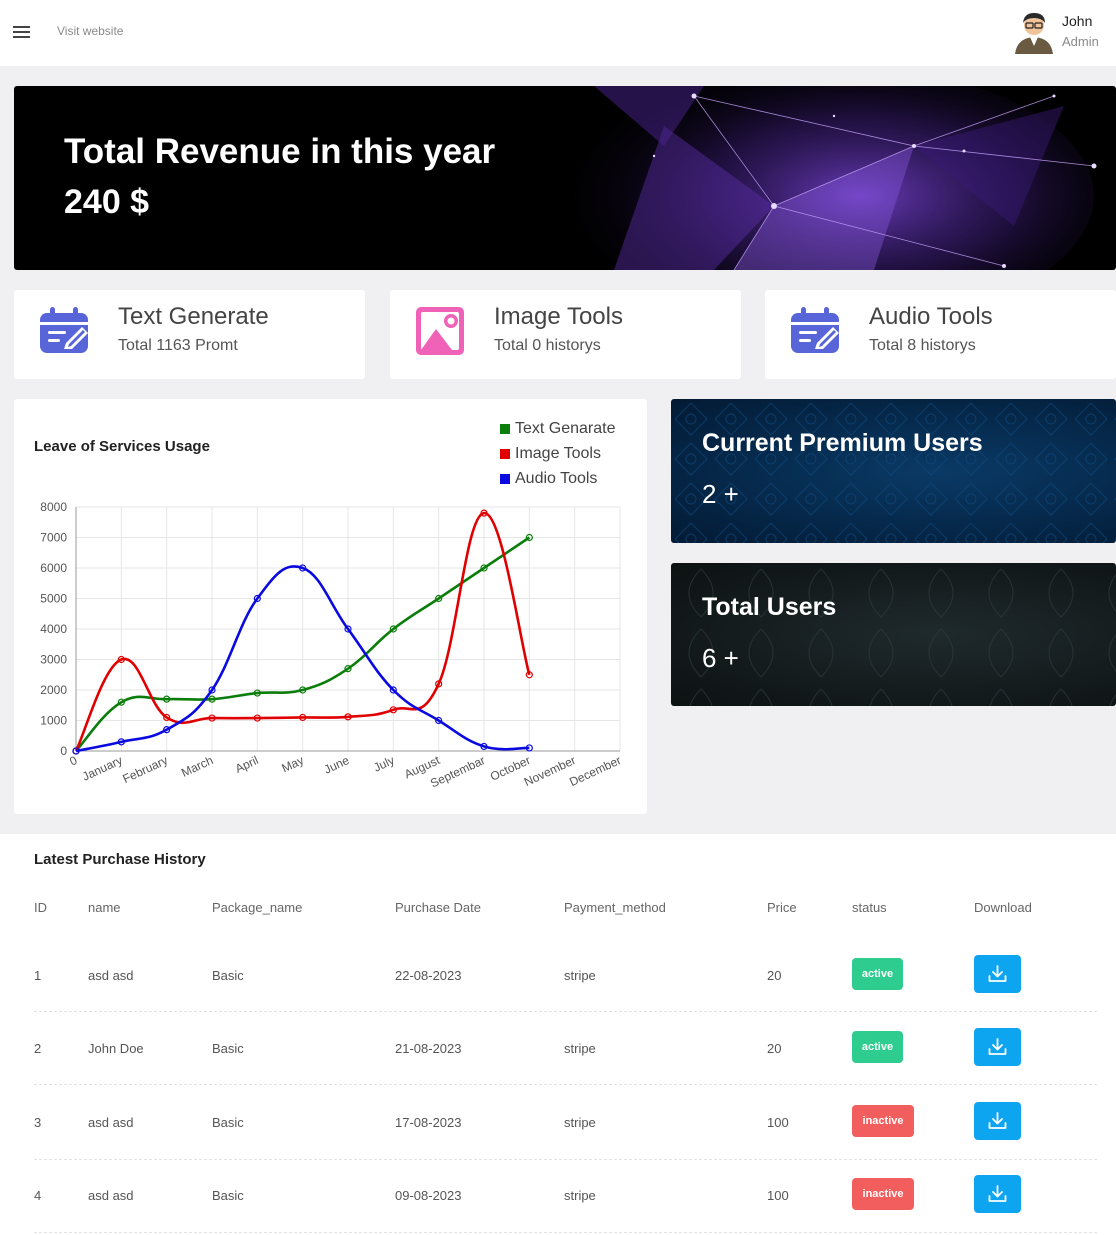  What do you see at coordinates (53, 538) in the screenshot?
I see `y-tick-label: 7000` at bounding box center [53, 538].